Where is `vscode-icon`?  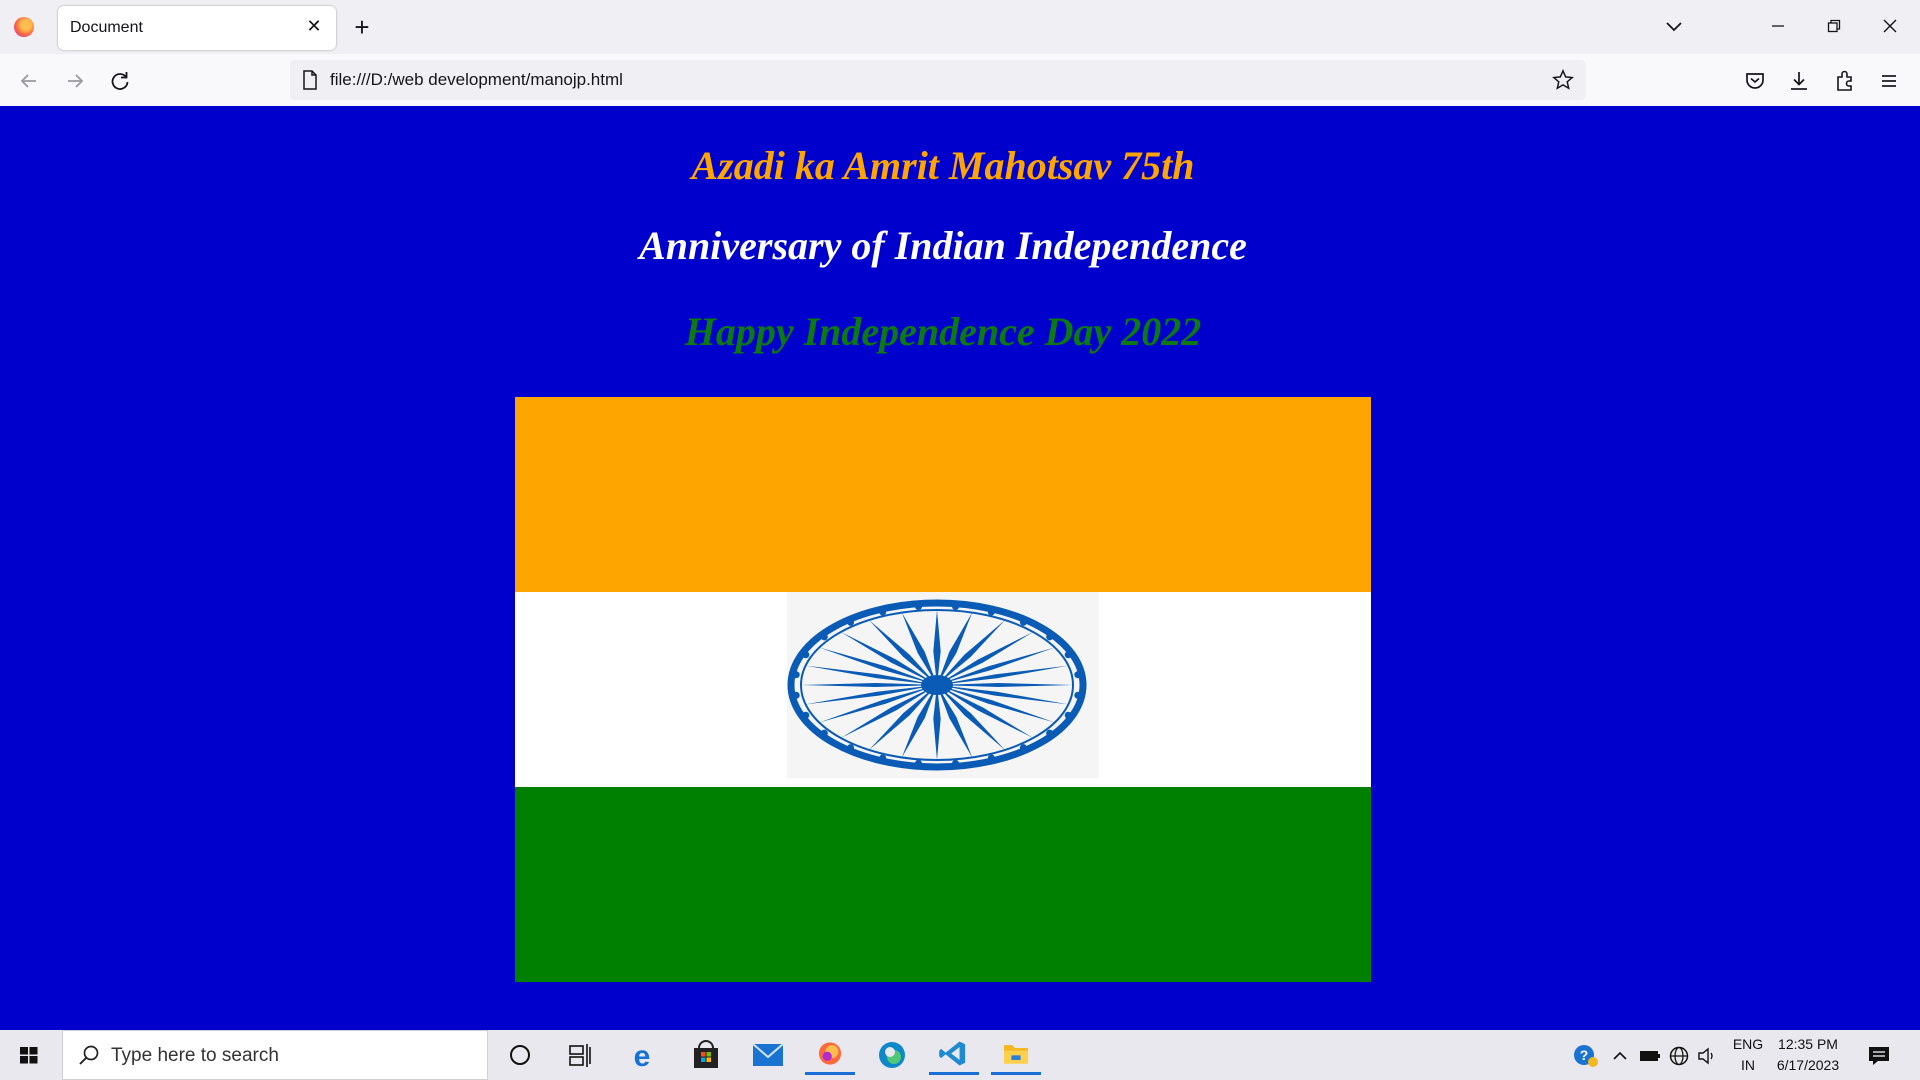 vscode-icon is located at coordinates (954, 1055).